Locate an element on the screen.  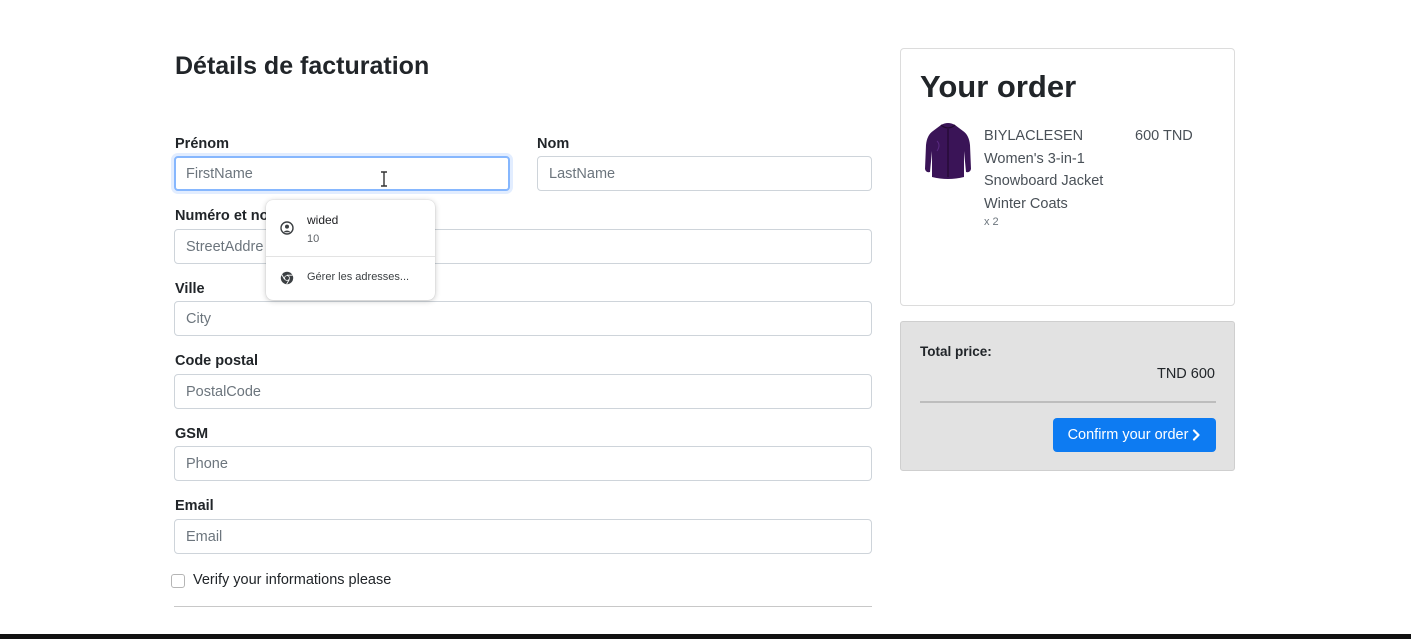
email-label: Email is located at coordinates (194, 506).